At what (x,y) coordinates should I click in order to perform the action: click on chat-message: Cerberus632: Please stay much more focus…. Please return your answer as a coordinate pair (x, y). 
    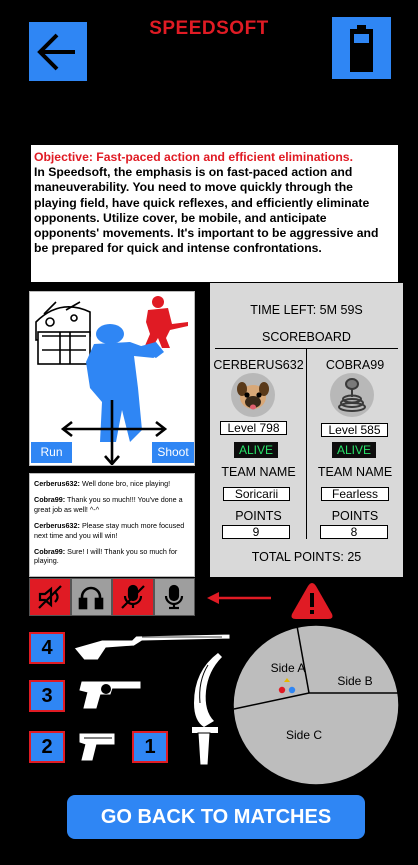
    Looking at the image, I should click on (112, 530).